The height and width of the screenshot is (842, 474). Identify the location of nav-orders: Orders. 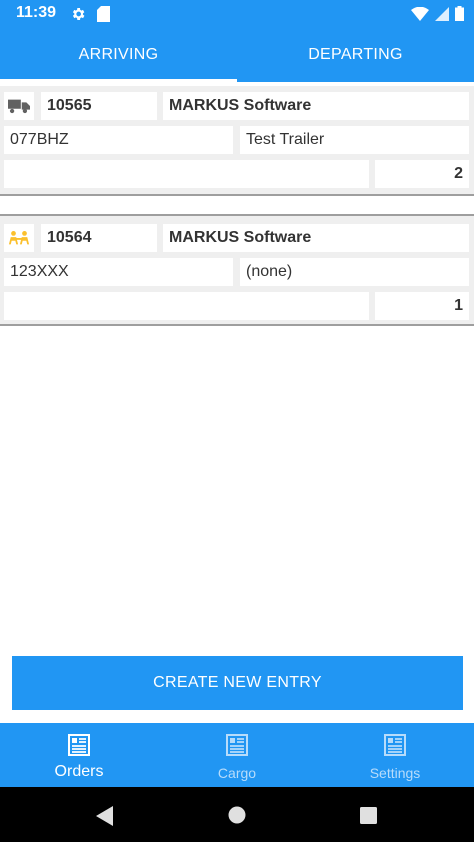
(79, 755).